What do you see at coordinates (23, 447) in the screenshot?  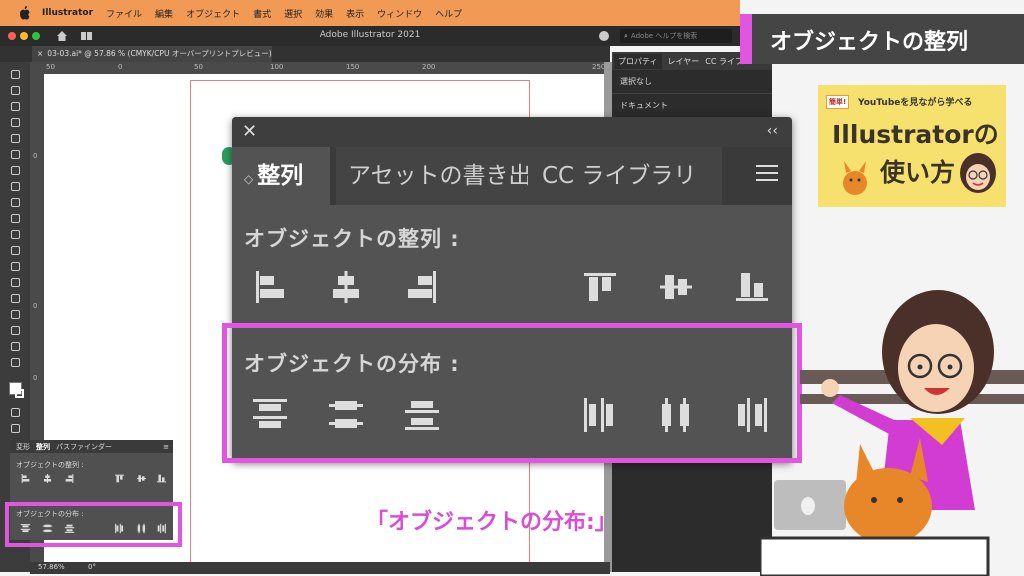 I see `tab-transform: 変形` at bounding box center [23, 447].